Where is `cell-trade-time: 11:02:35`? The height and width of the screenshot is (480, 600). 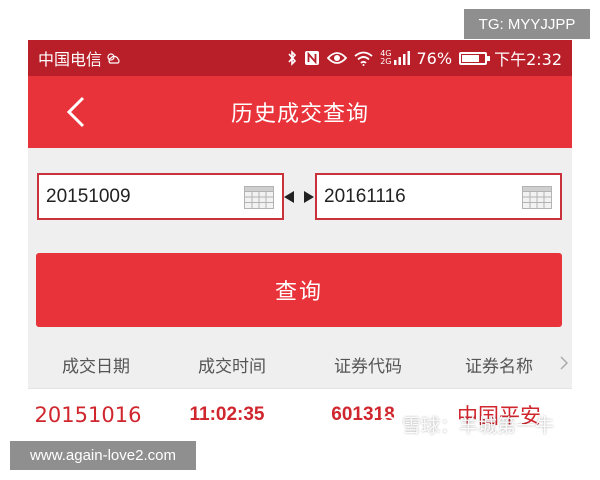 cell-trade-time: 11:02:35 is located at coordinates (227, 414).